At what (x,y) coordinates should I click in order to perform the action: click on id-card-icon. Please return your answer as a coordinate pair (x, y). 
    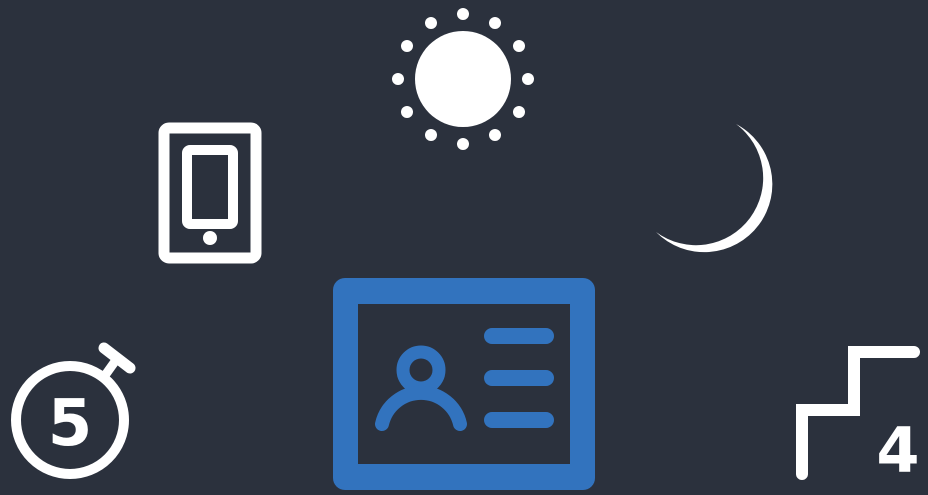
    Looking at the image, I should click on (464, 385).